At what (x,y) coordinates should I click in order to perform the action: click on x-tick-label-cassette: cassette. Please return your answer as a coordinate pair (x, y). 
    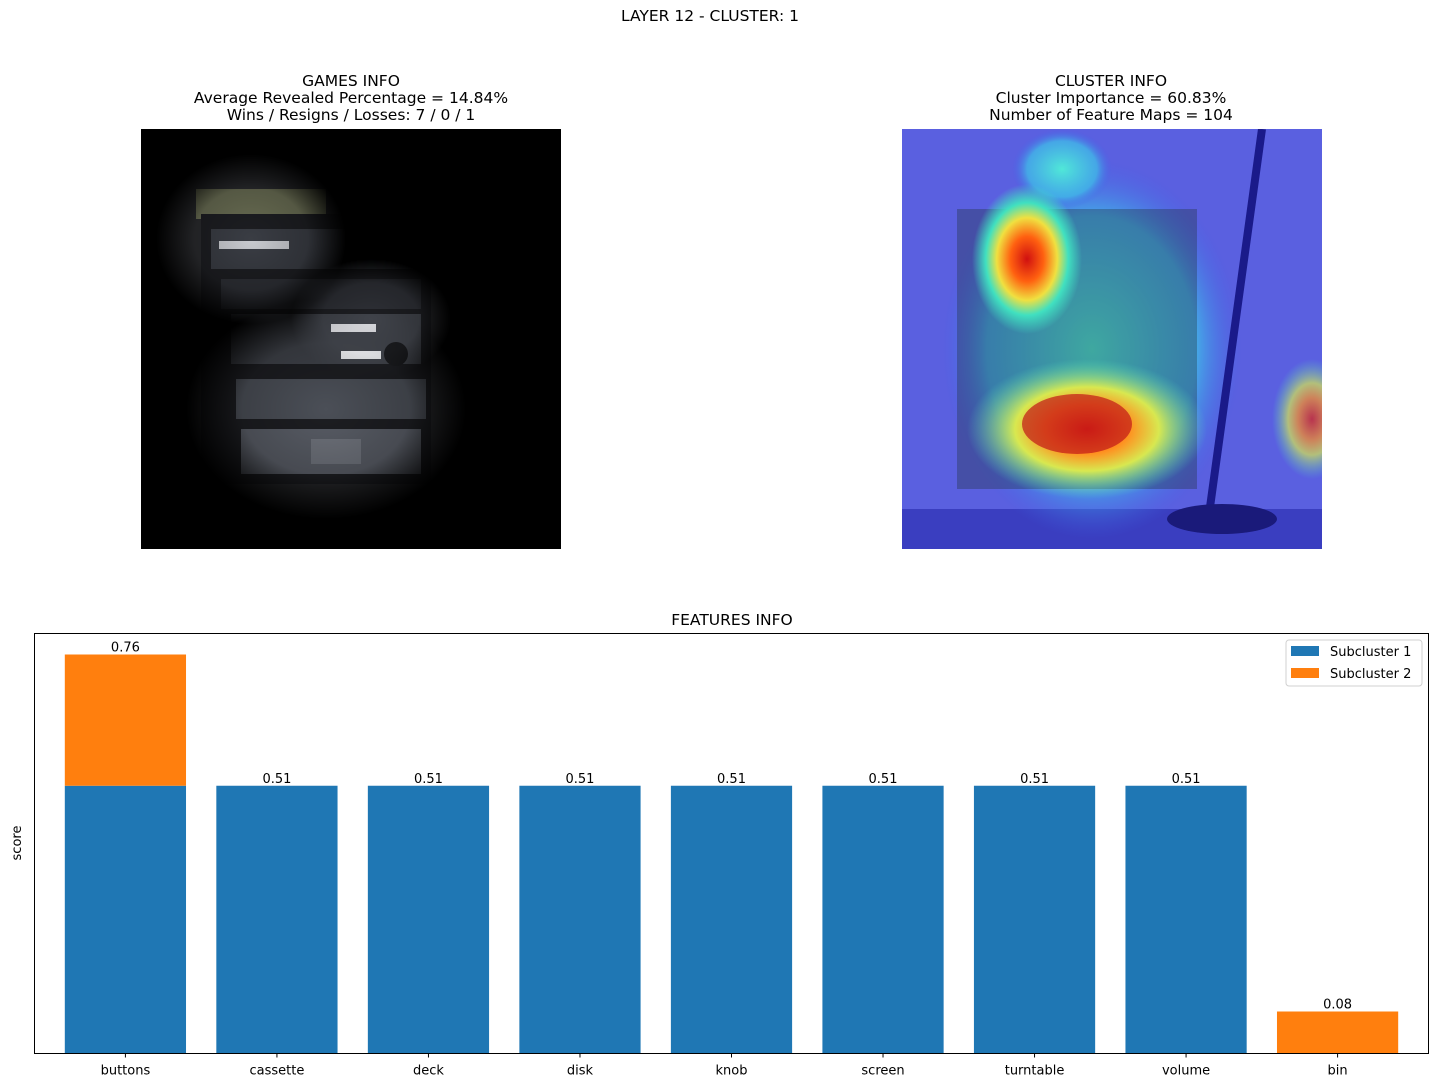
    Looking at the image, I should click on (277, 1071).